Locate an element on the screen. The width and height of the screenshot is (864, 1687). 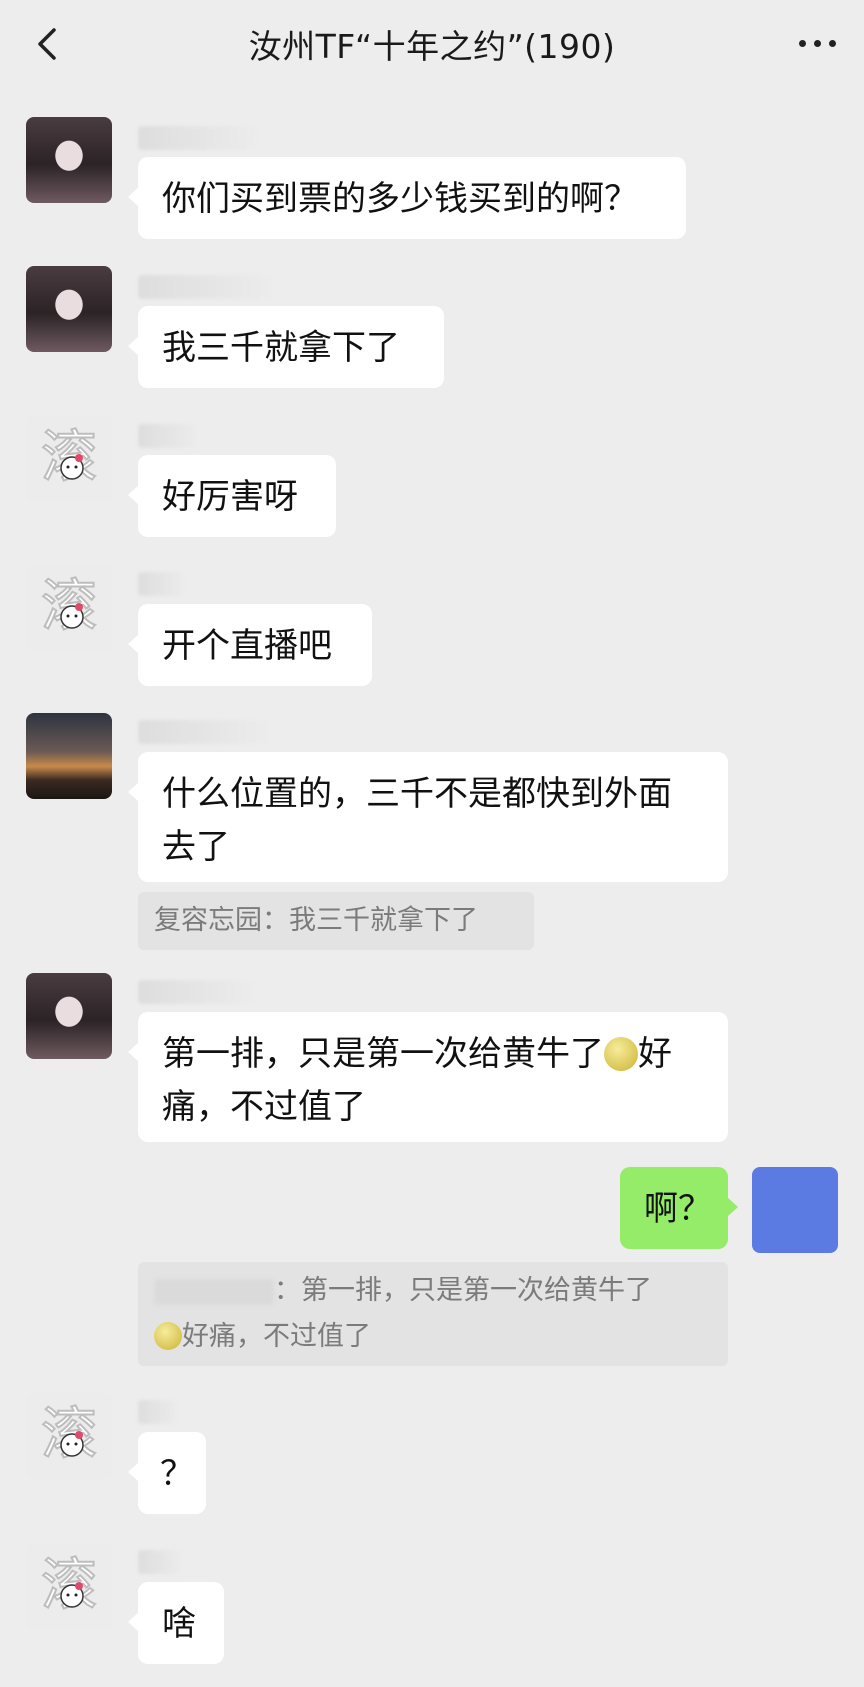
quoted-text-line: ：第一排，只是第一次给黄牛了 is located at coordinates (433, 1291).